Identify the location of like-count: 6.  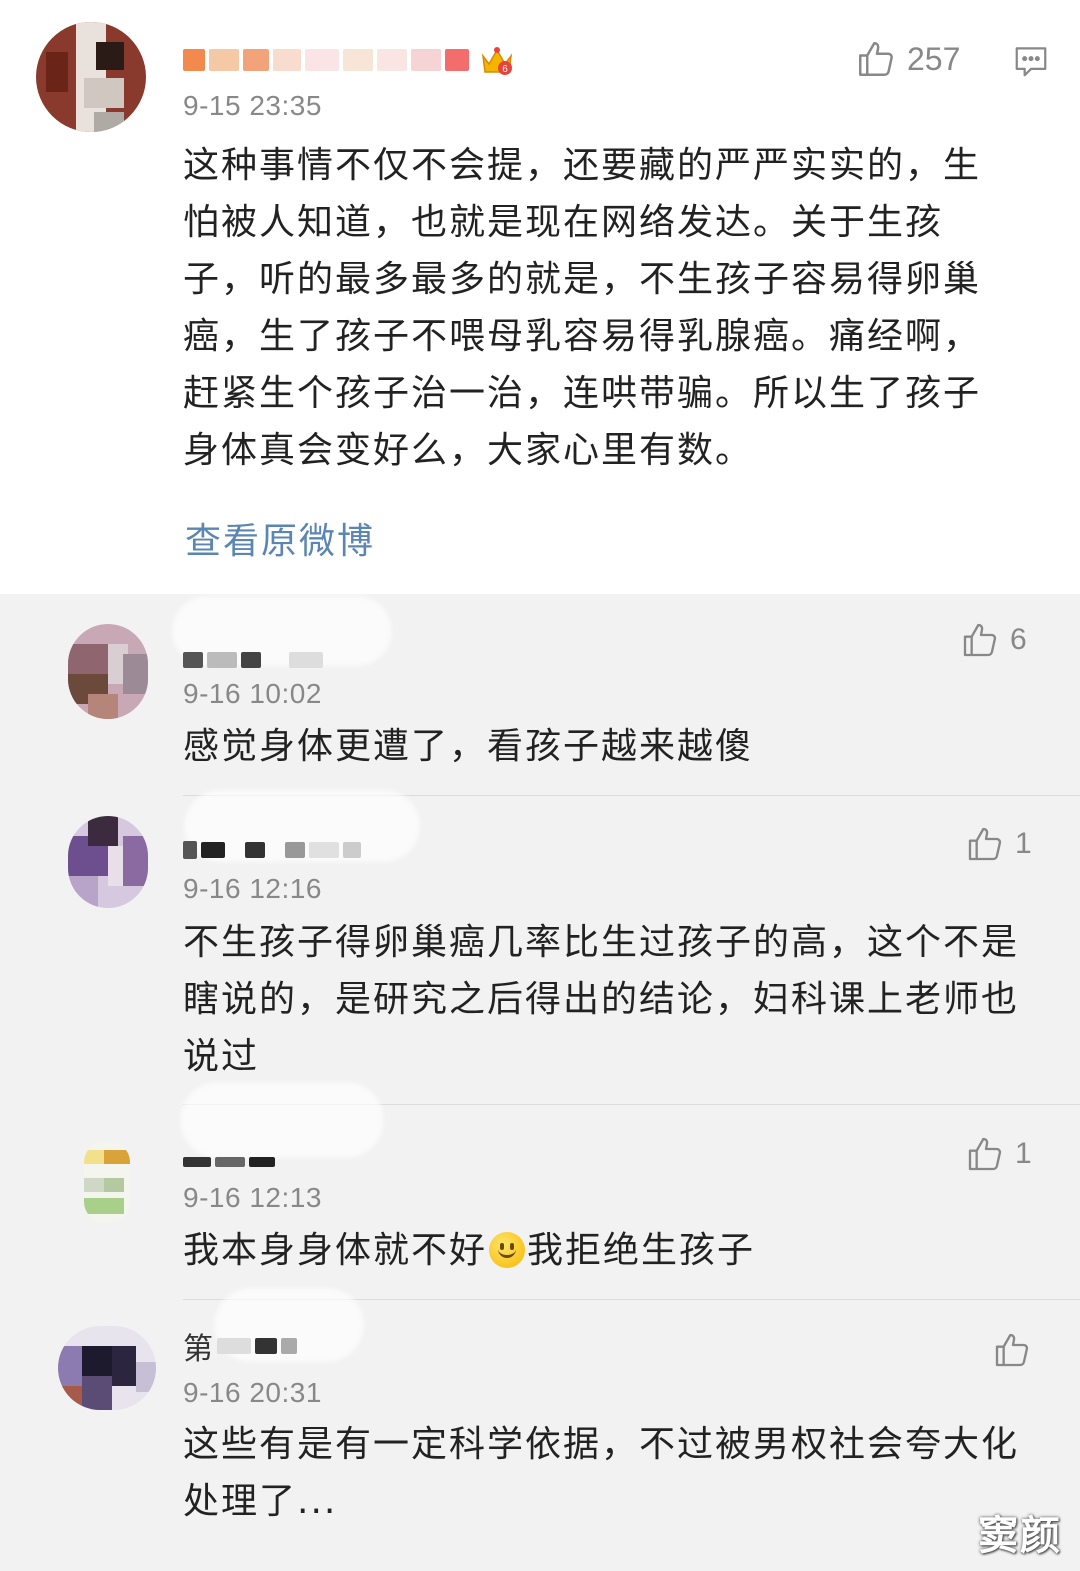
(1018, 639).